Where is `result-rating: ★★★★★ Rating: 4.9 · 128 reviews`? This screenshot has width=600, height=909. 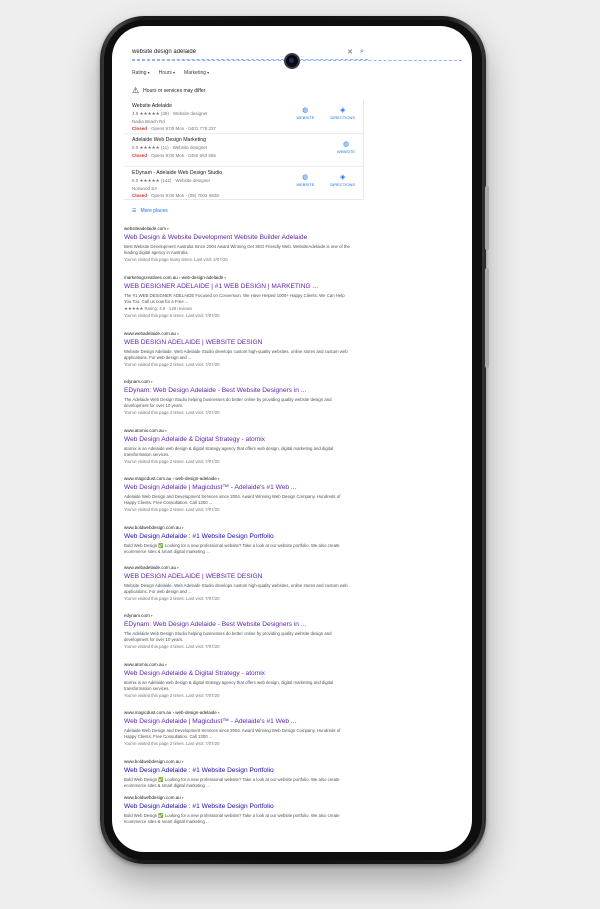 result-rating: ★★★★★ Rating: 4.9 · 128 reviews is located at coordinates (158, 308).